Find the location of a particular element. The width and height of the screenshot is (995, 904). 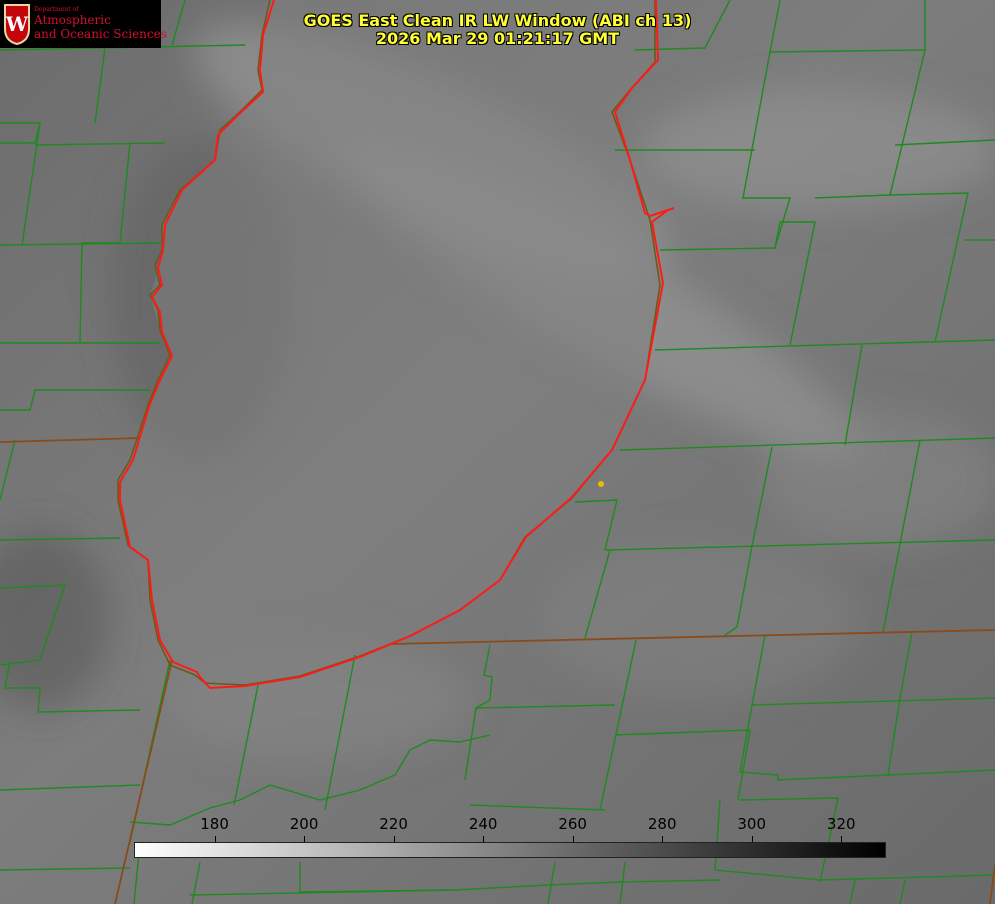

temperature-colorbar is located at coordinates (510, 850).